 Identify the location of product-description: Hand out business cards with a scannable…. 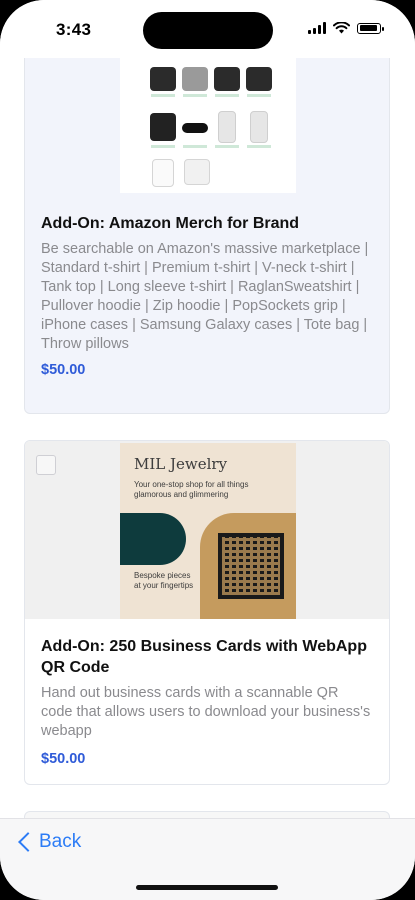
(206, 712).